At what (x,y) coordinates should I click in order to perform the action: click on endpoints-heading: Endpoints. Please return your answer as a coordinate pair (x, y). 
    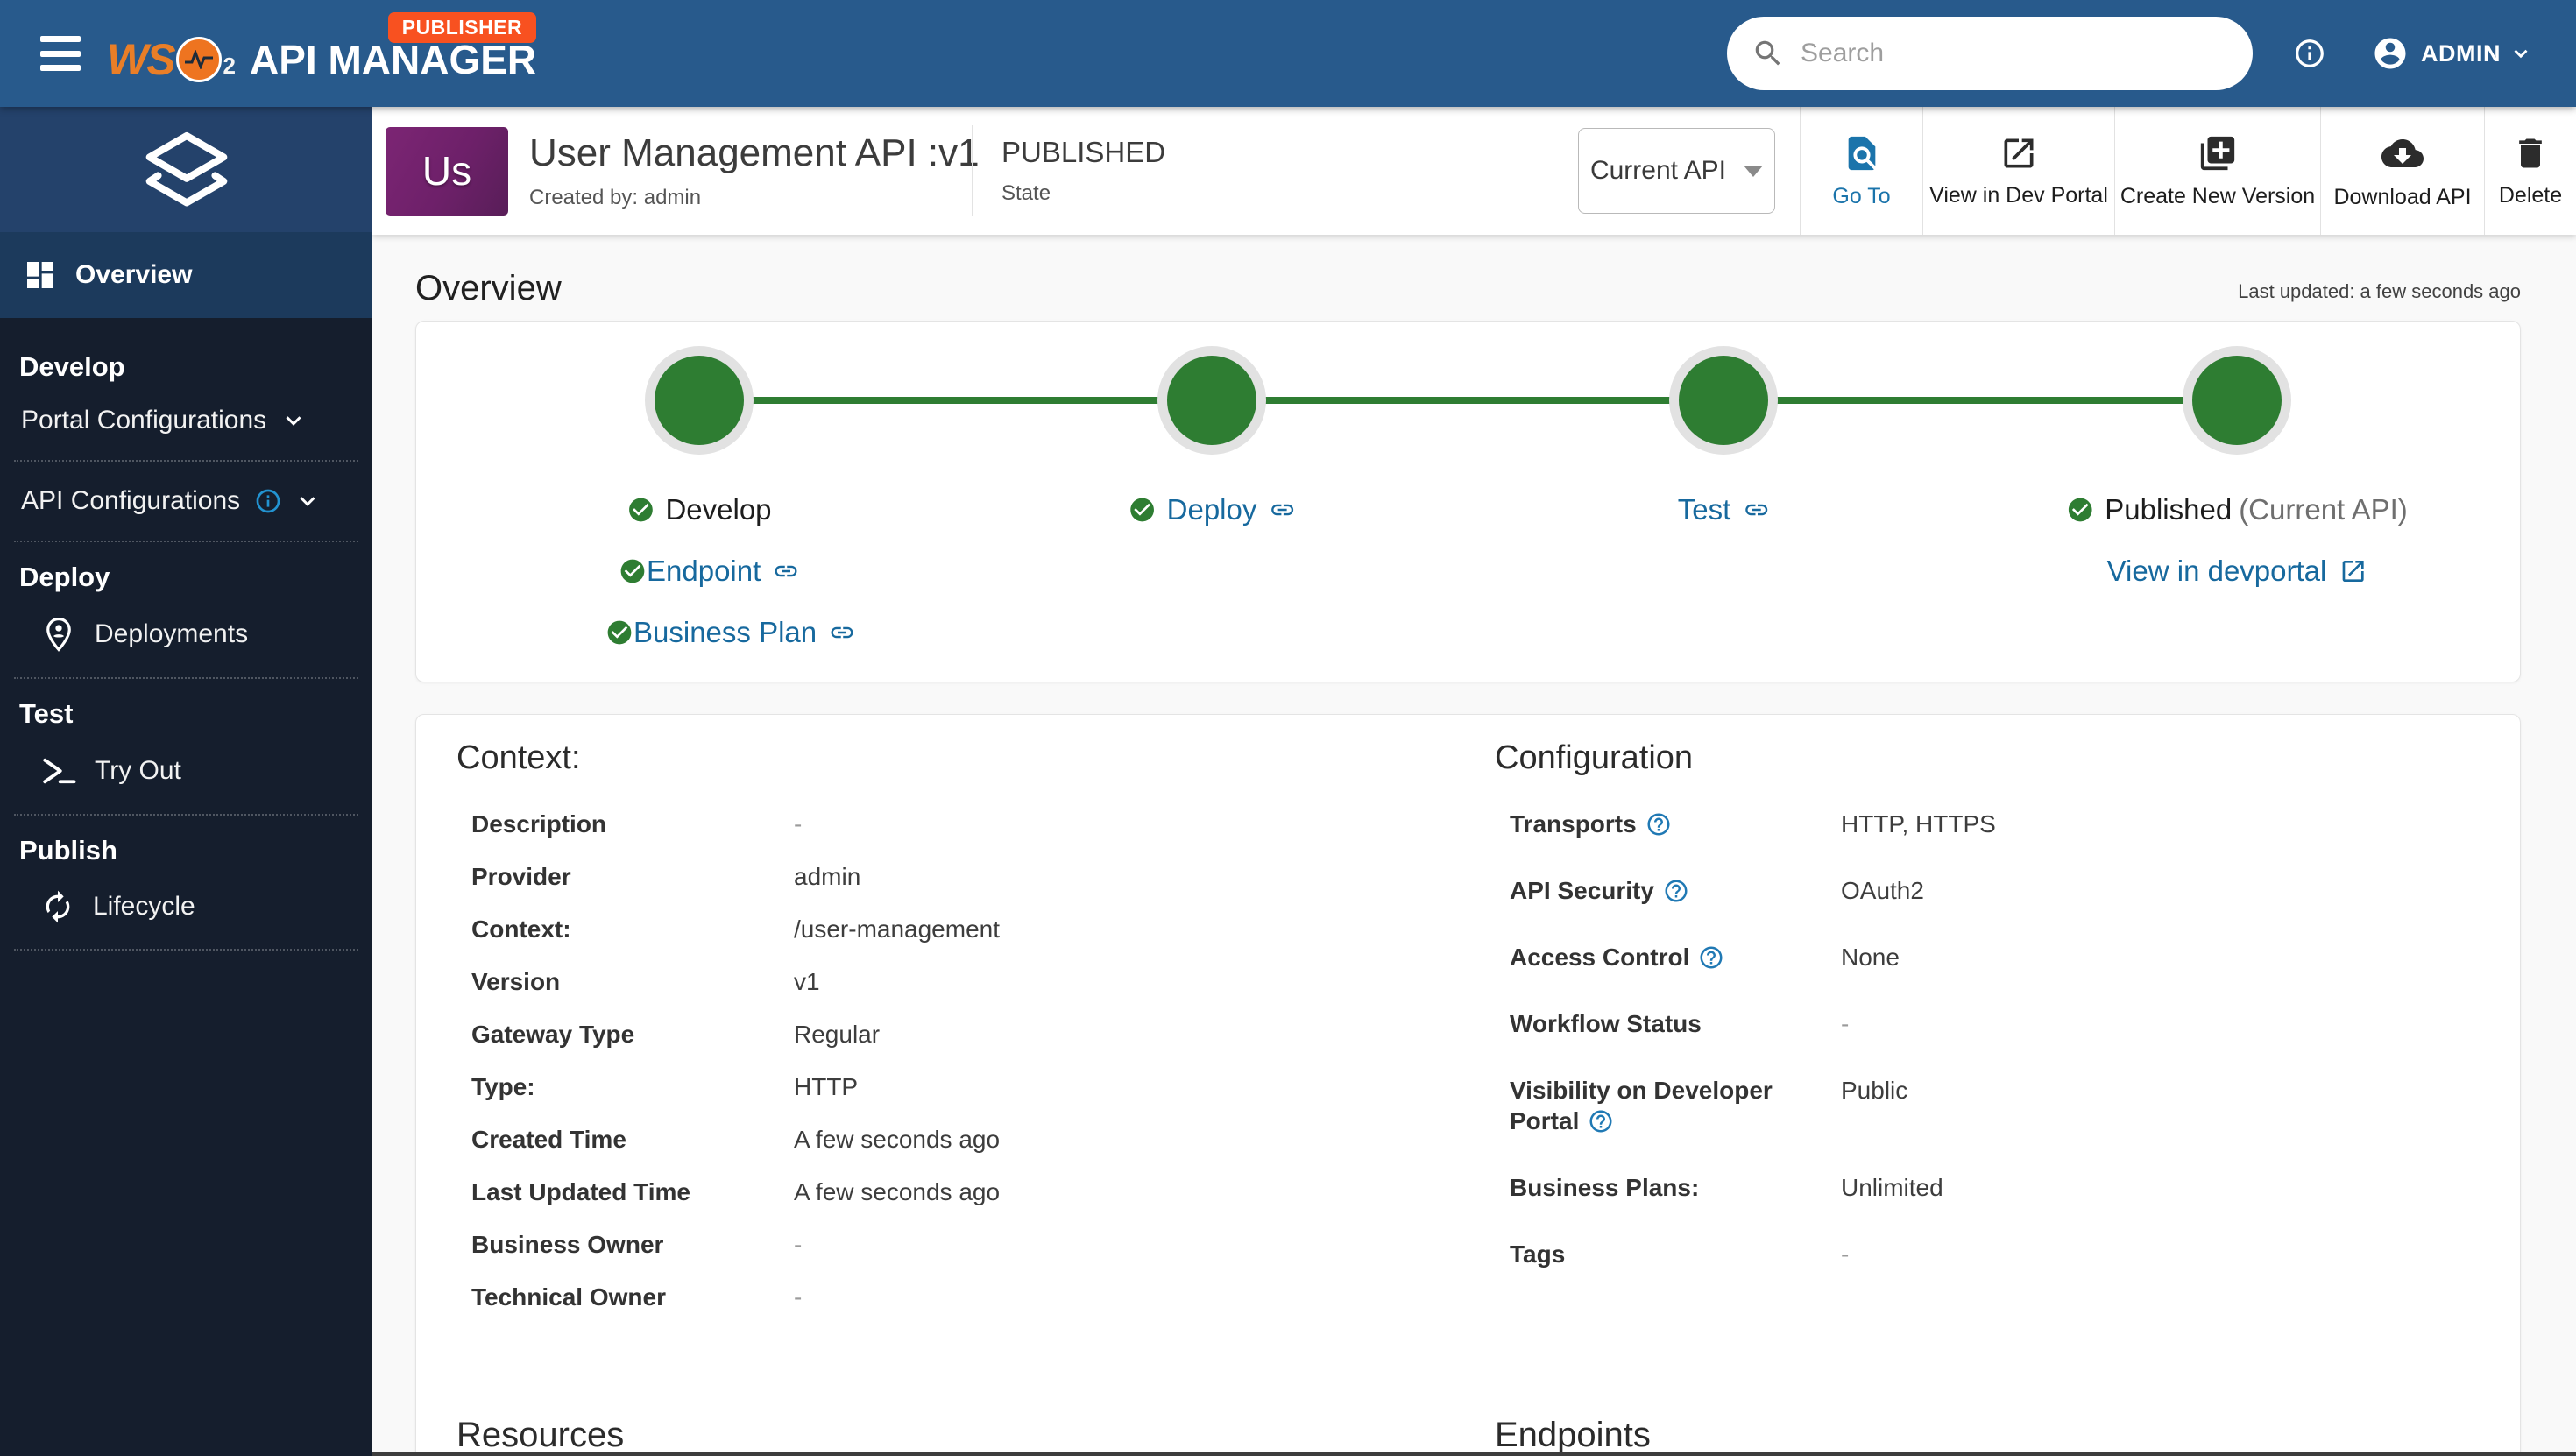
    Looking at the image, I should click on (1573, 1435).